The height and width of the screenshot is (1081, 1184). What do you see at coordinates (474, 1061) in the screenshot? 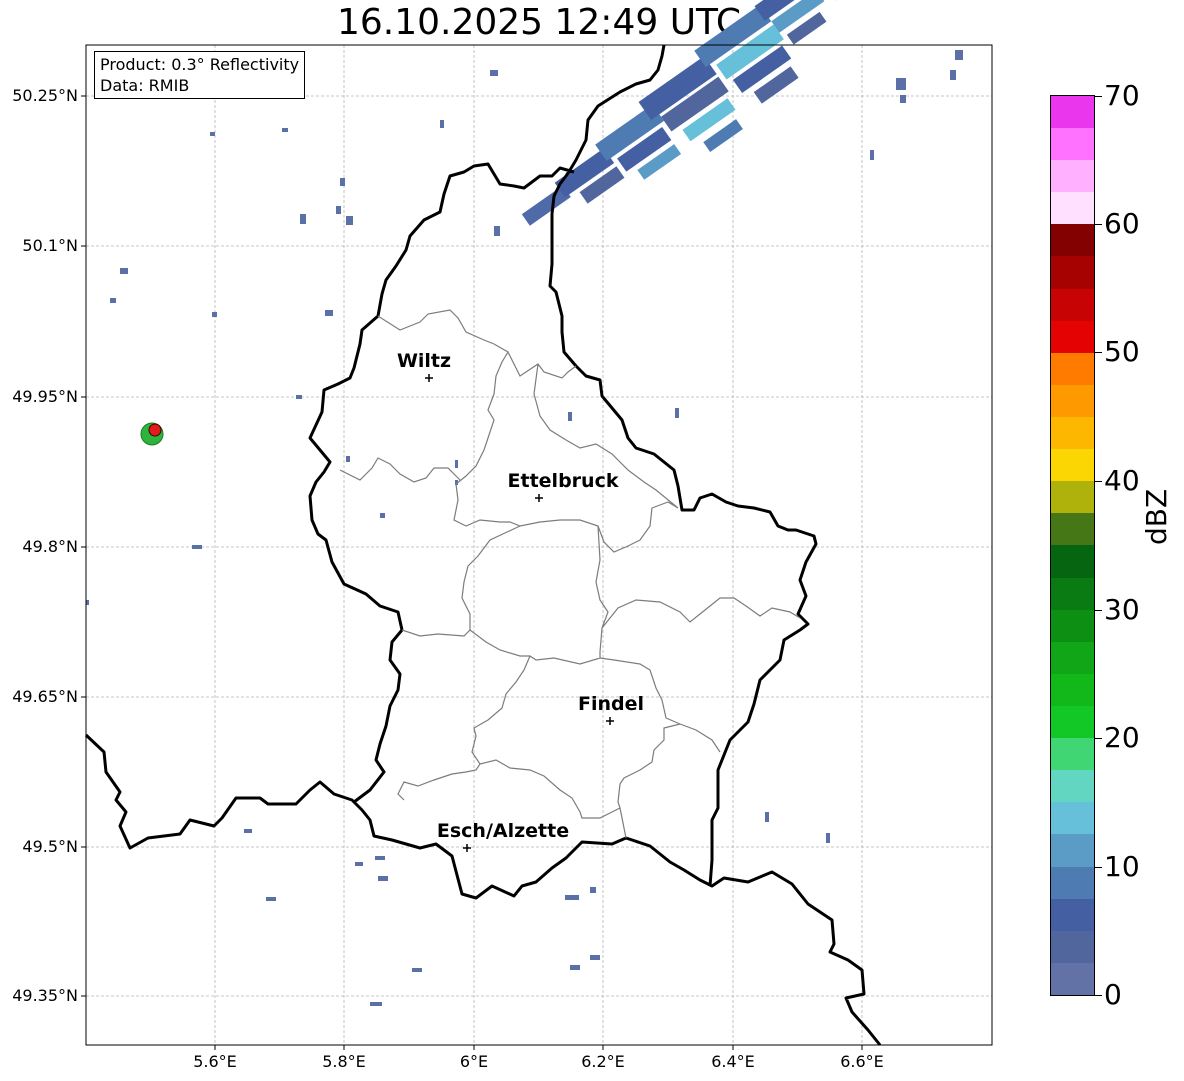
I see `lon-tick-label: 6°E` at bounding box center [474, 1061].